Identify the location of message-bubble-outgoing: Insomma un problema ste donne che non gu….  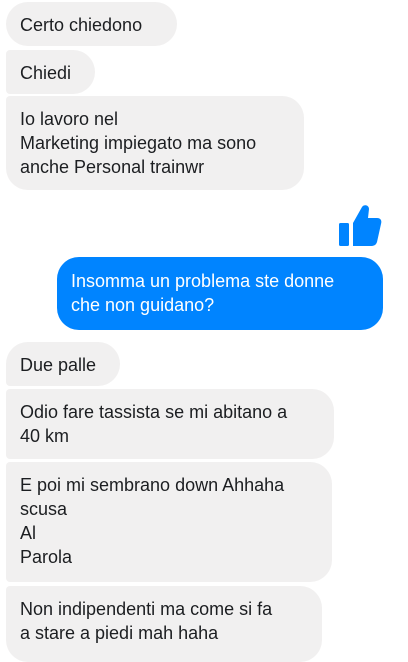
(220, 293).